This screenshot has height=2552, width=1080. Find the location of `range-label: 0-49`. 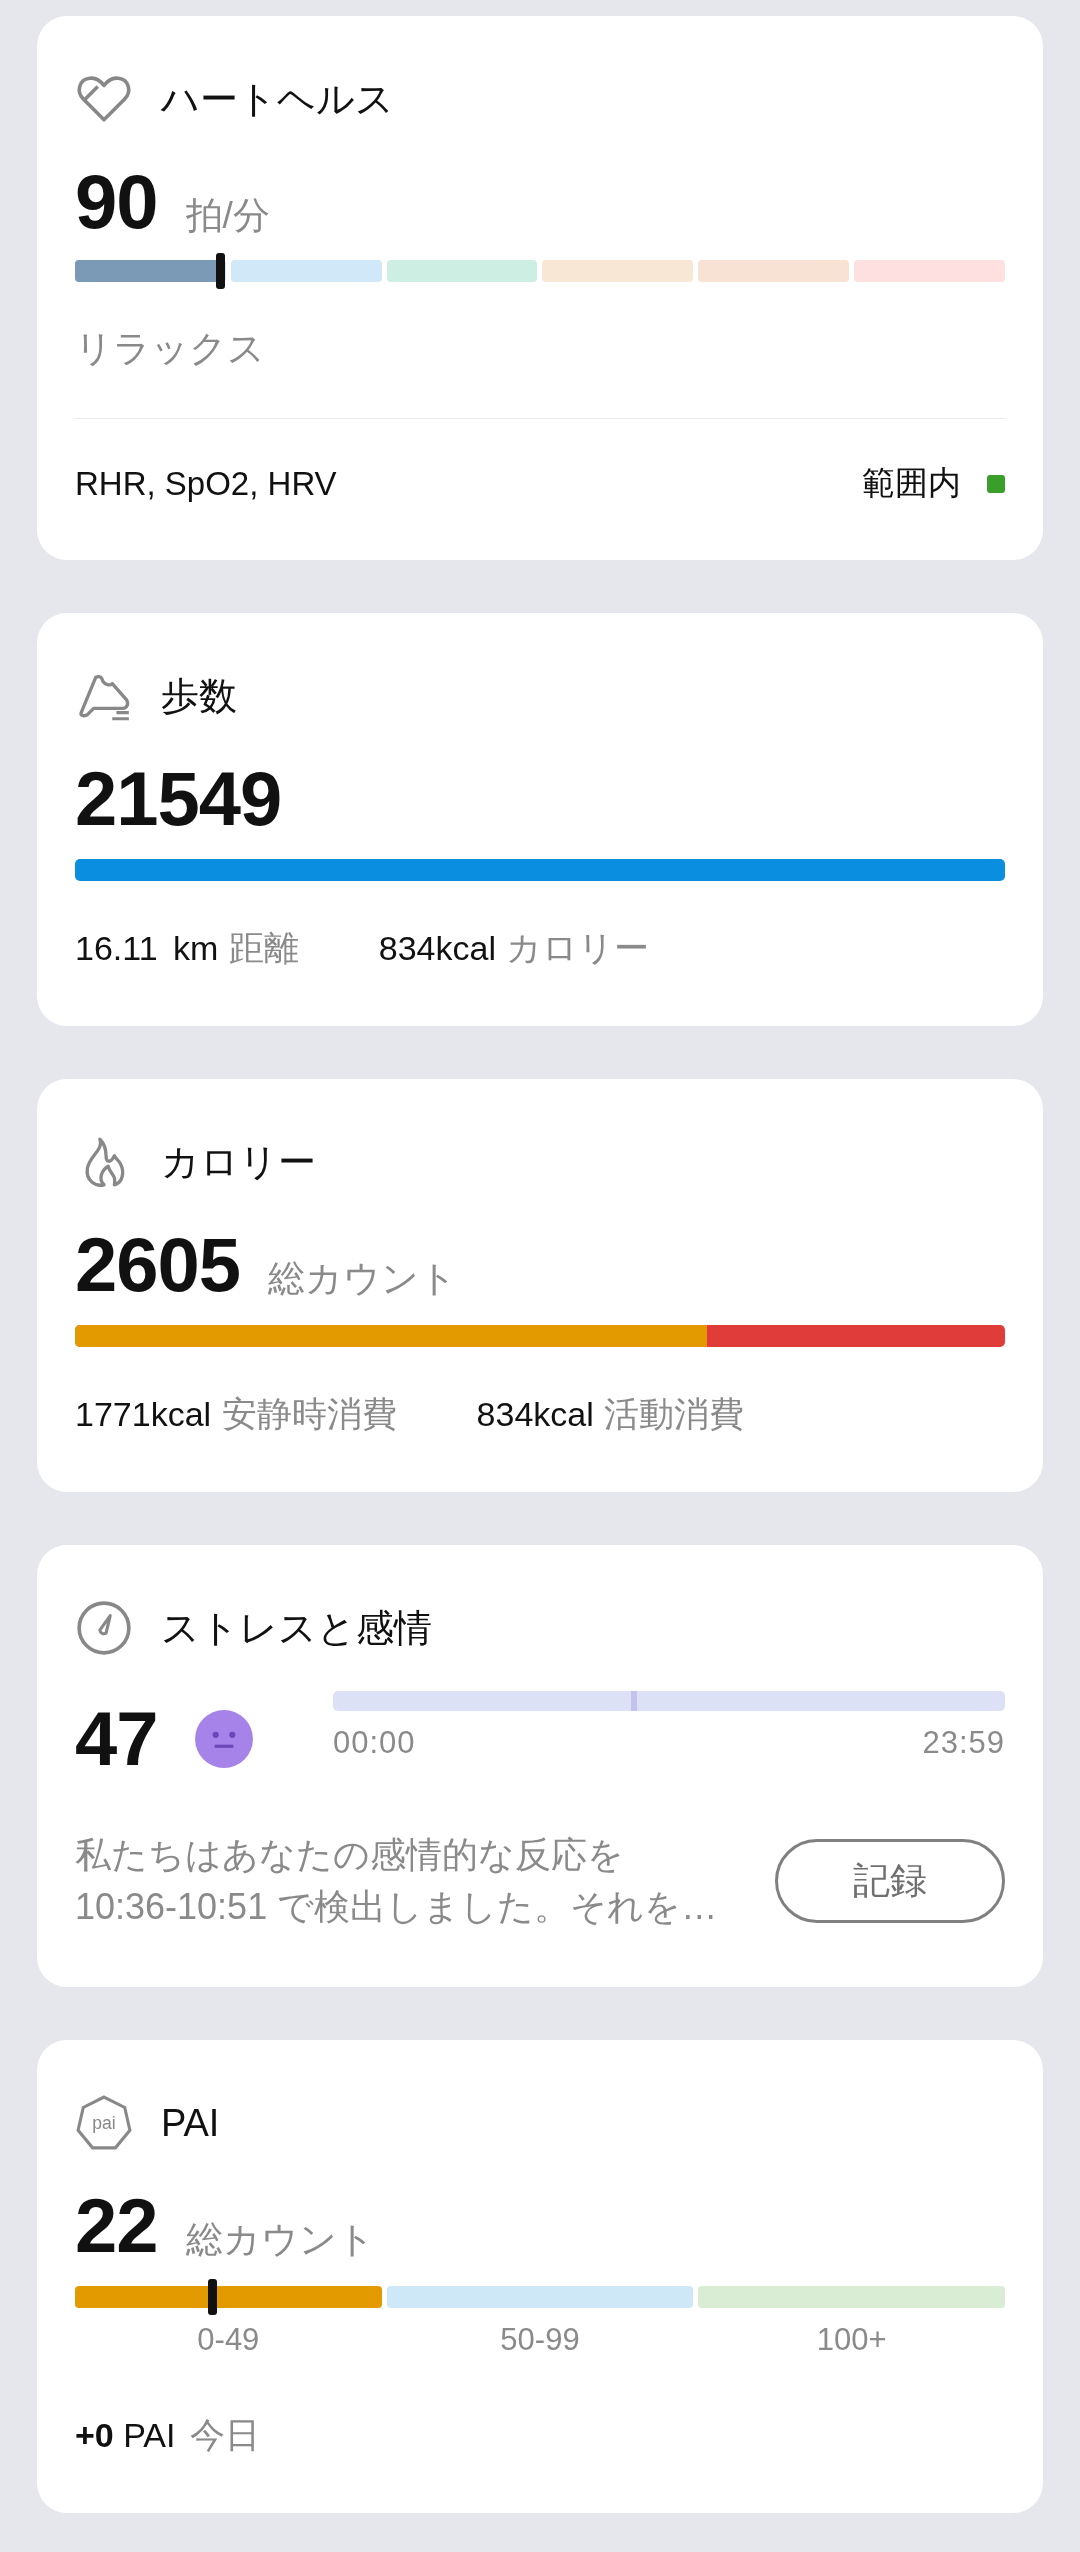

range-label: 0-49 is located at coordinates (228, 2340).